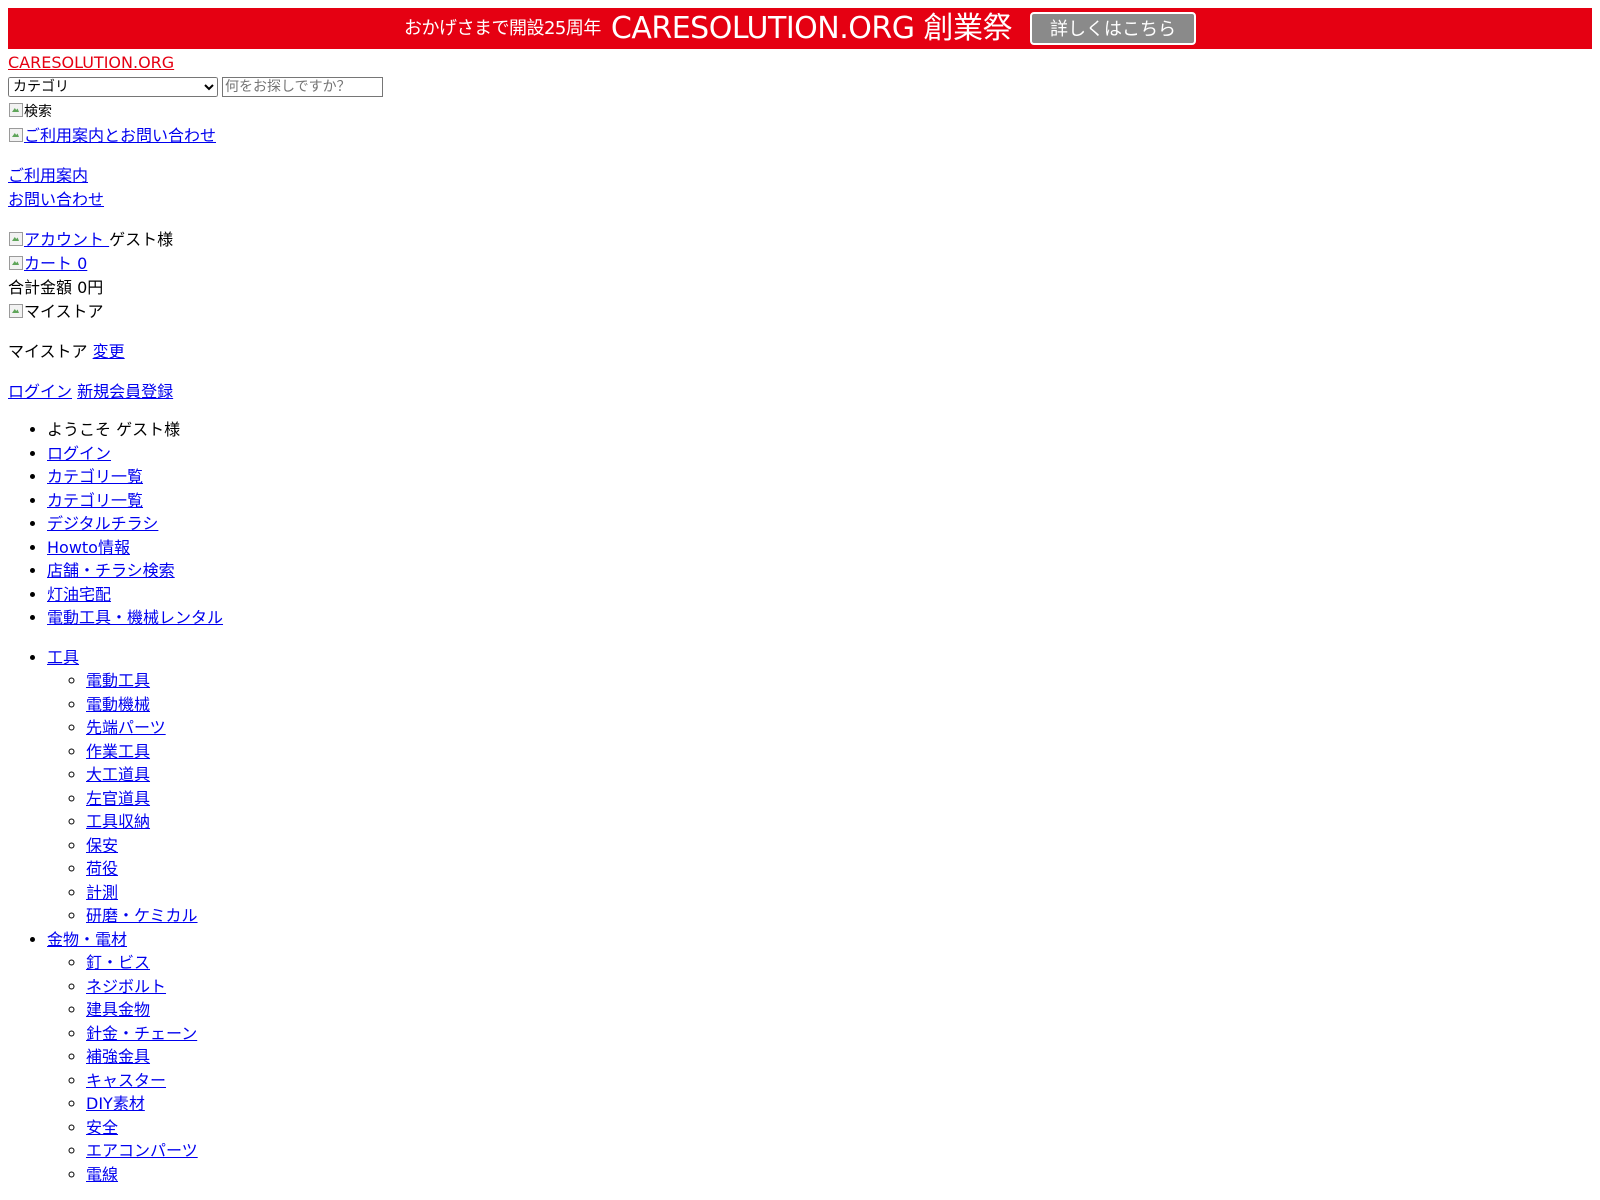  What do you see at coordinates (819, 524) in the screenshot?
I see `menu-item: デジタルチラシ` at bounding box center [819, 524].